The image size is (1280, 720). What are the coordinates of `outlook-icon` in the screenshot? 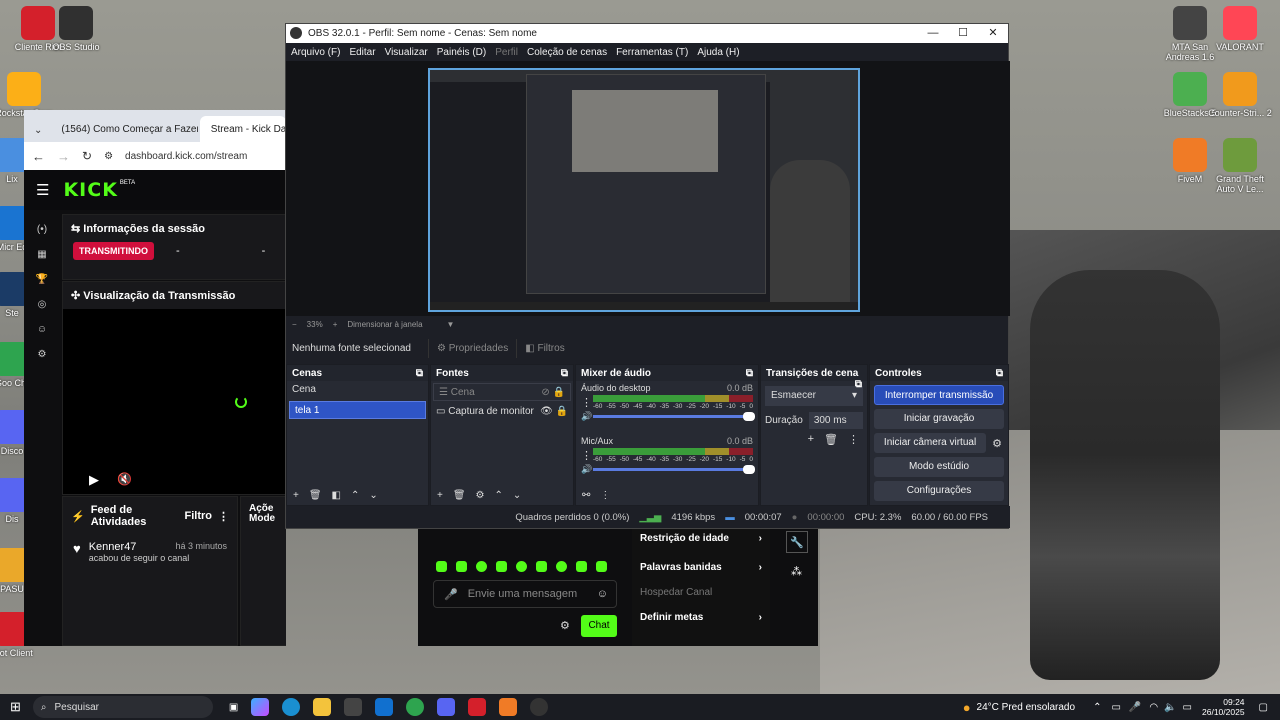 It's located at (384, 707).